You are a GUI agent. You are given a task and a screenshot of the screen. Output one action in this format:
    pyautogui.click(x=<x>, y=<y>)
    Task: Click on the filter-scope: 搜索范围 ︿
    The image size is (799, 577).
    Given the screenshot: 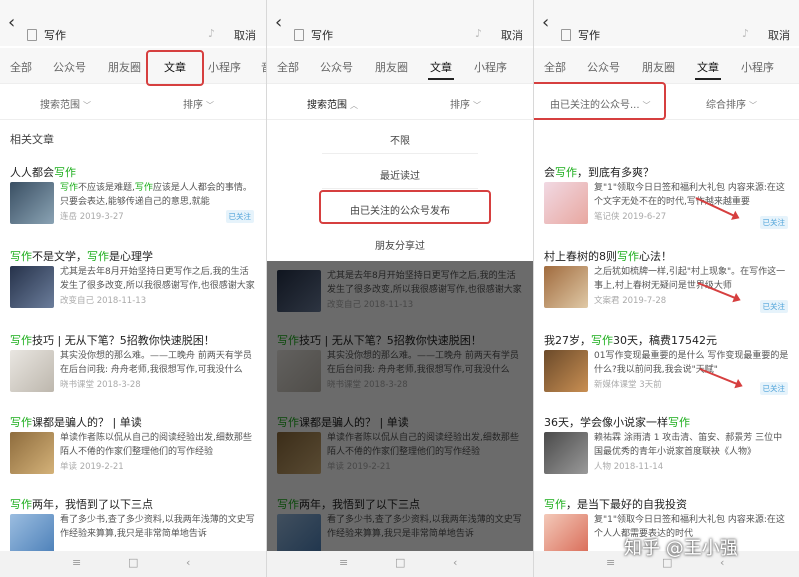 What is the action you would take?
    pyautogui.click(x=332, y=103)
    